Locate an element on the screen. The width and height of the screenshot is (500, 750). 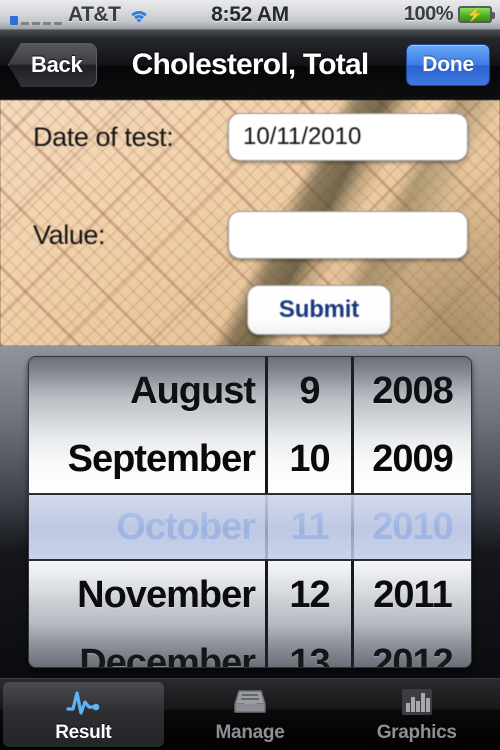
value-label: Value: is located at coordinates (69, 235).